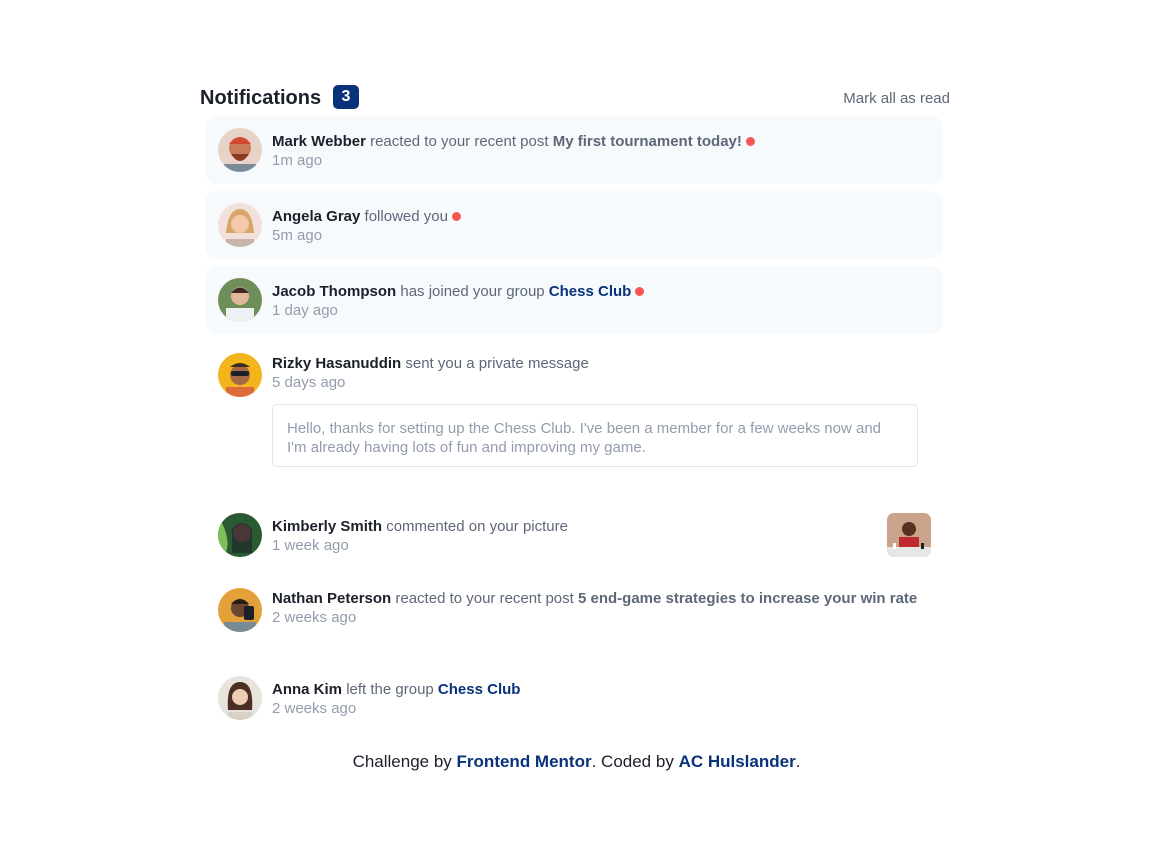 The image size is (1153, 851). I want to click on action-text: followed you, so click(406, 216).